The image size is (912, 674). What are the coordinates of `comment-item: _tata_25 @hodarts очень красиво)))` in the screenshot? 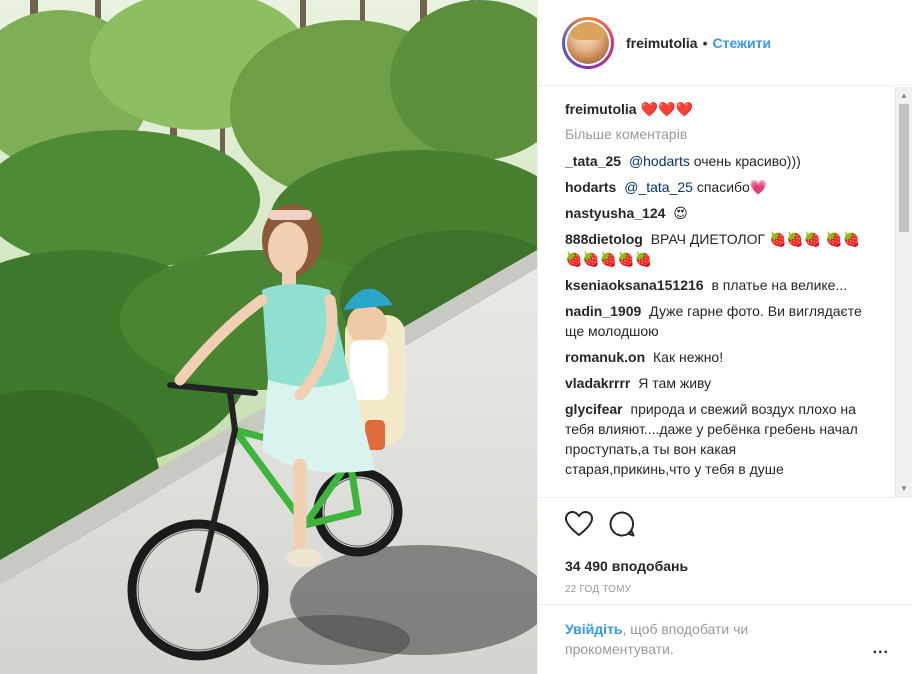 It's located at (715, 161).